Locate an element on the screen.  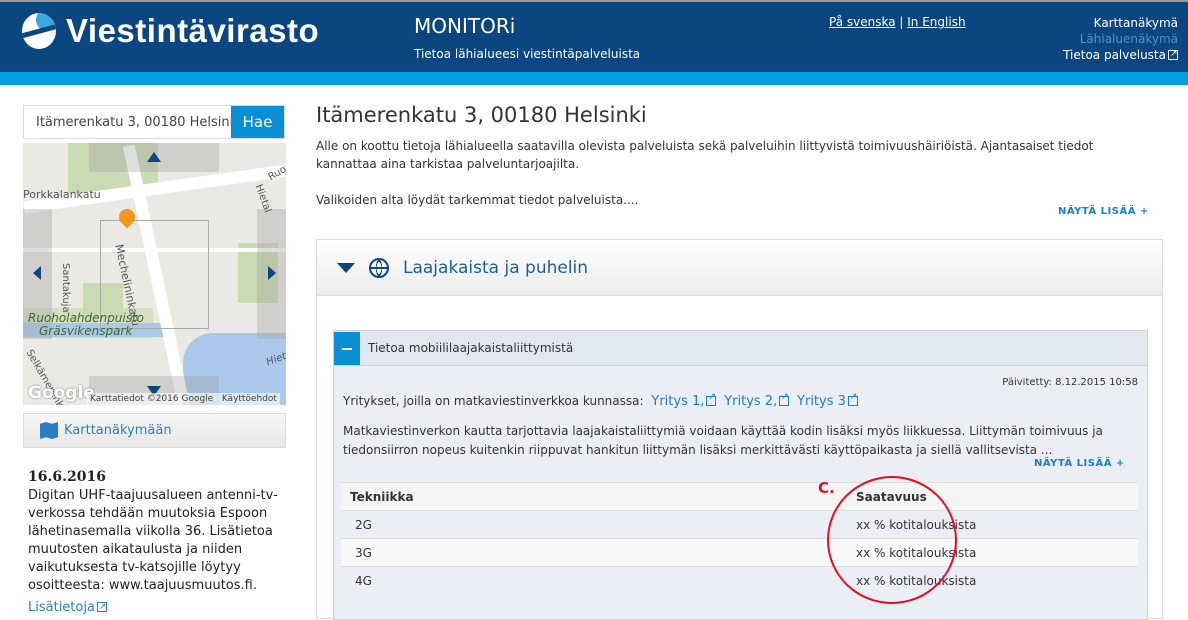
page-title: Itämerenkatu 3, 00180 Helsinki is located at coordinates (481, 115).